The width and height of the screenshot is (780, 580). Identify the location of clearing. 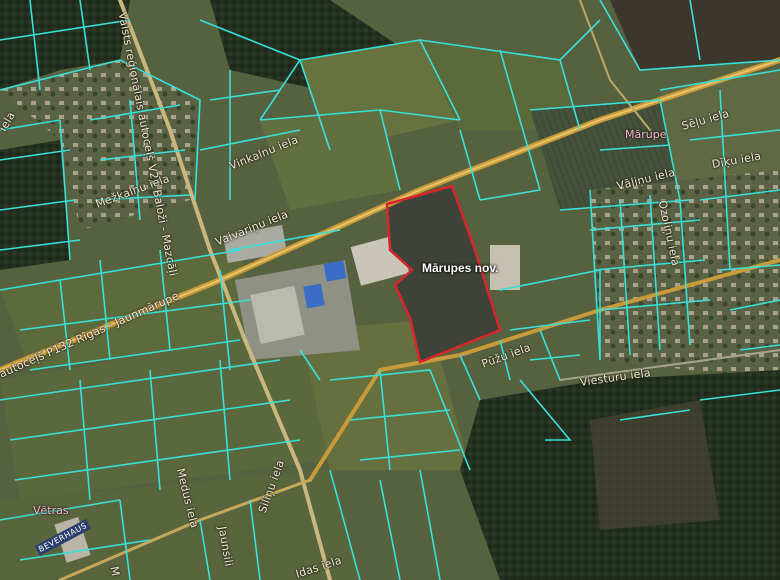
(655, 465).